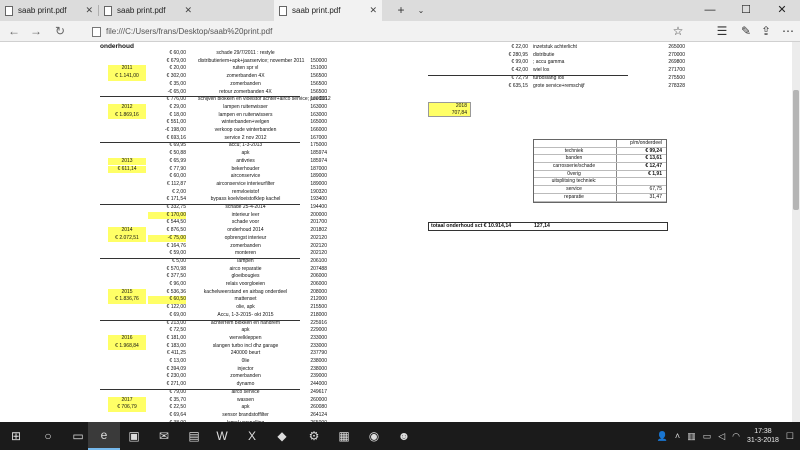 This screenshot has width=800, height=450. Describe the element at coordinates (148, 10) in the screenshot. I see `tab-2: saab print.pdf ✕` at that location.